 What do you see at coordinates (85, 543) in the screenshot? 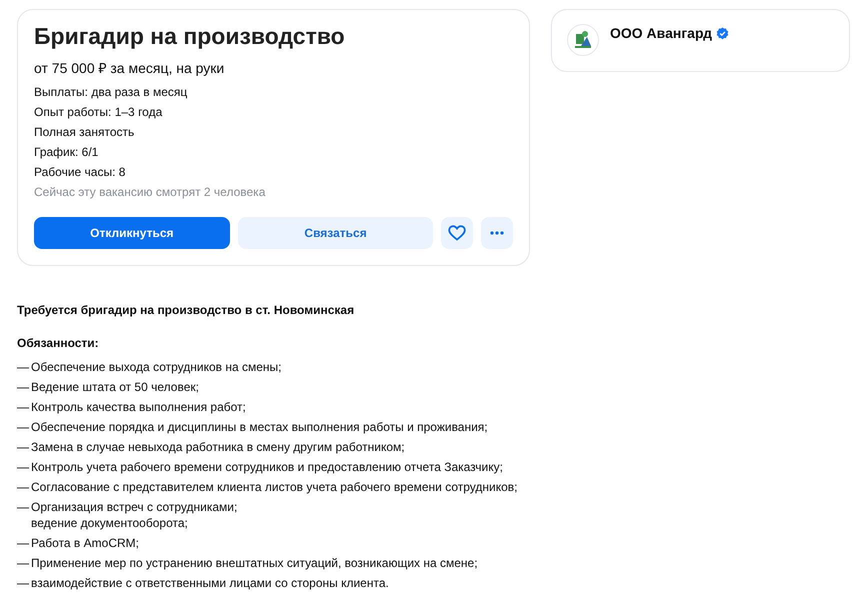
I see `duty-text: Работа в AmoCRM;` at bounding box center [85, 543].